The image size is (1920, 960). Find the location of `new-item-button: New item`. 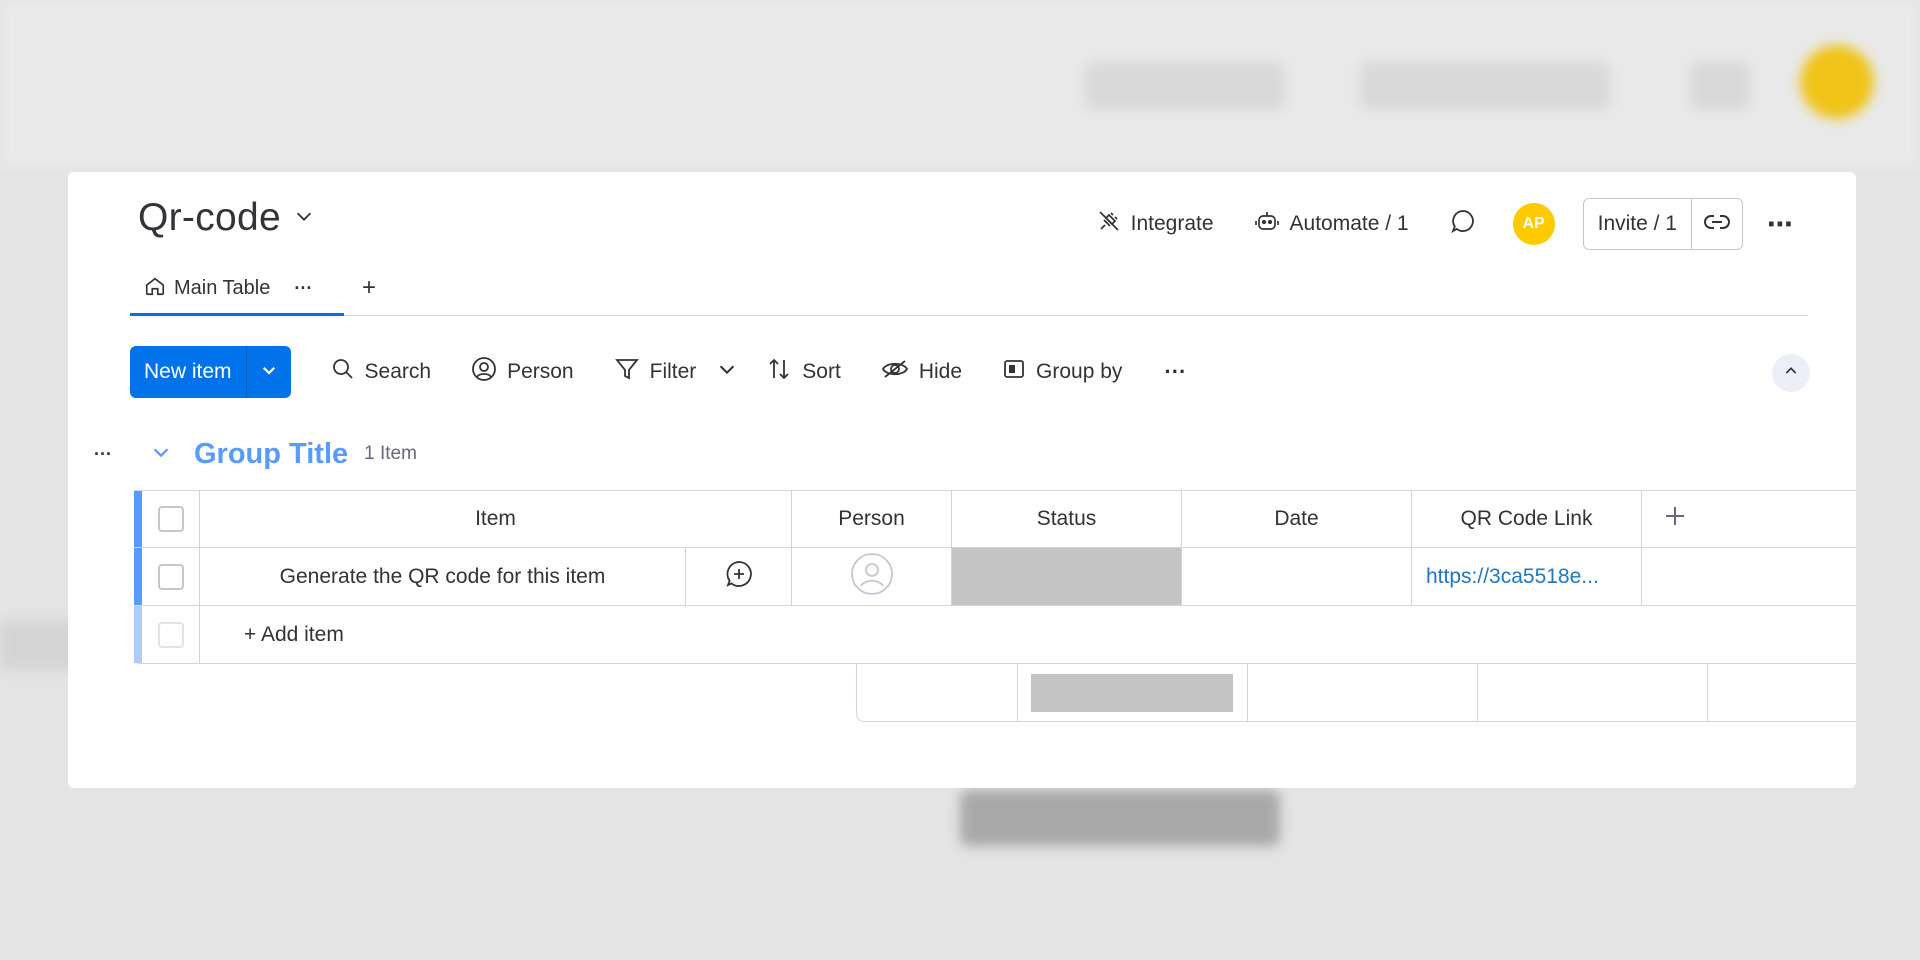

new-item-button: New item is located at coordinates (188, 372).